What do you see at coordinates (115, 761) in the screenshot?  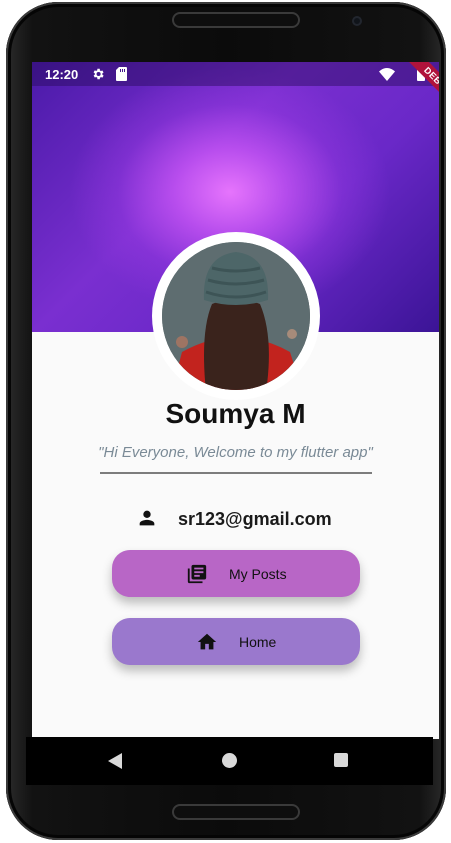 I see `back-icon` at bounding box center [115, 761].